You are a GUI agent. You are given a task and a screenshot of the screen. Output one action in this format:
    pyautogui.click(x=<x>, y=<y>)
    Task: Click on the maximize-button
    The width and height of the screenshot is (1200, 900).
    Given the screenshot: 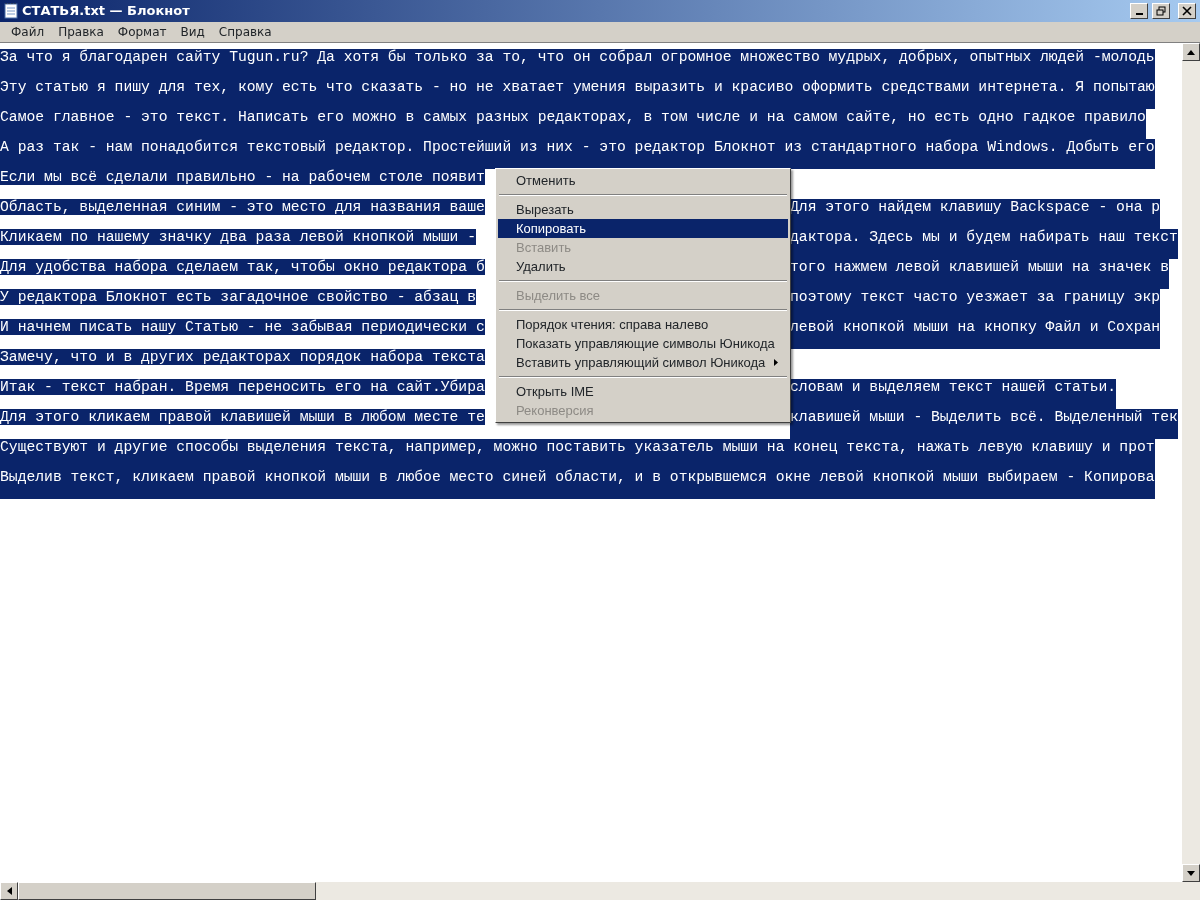 What is the action you would take?
    pyautogui.click(x=1161, y=11)
    